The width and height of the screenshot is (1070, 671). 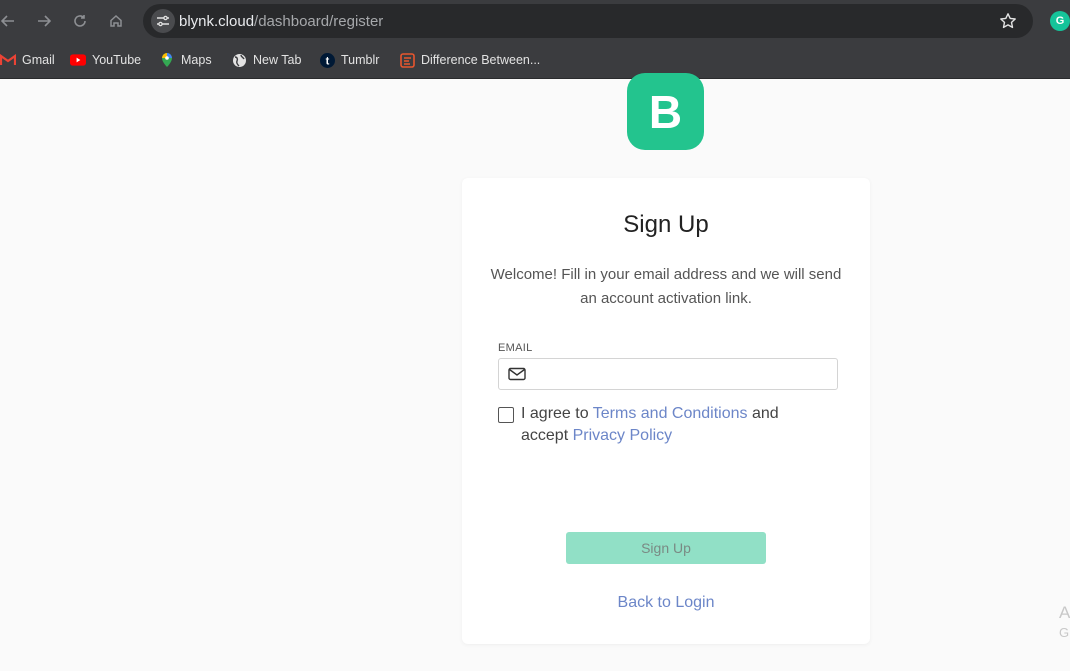 I want to click on back-button, so click(x=10, y=21).